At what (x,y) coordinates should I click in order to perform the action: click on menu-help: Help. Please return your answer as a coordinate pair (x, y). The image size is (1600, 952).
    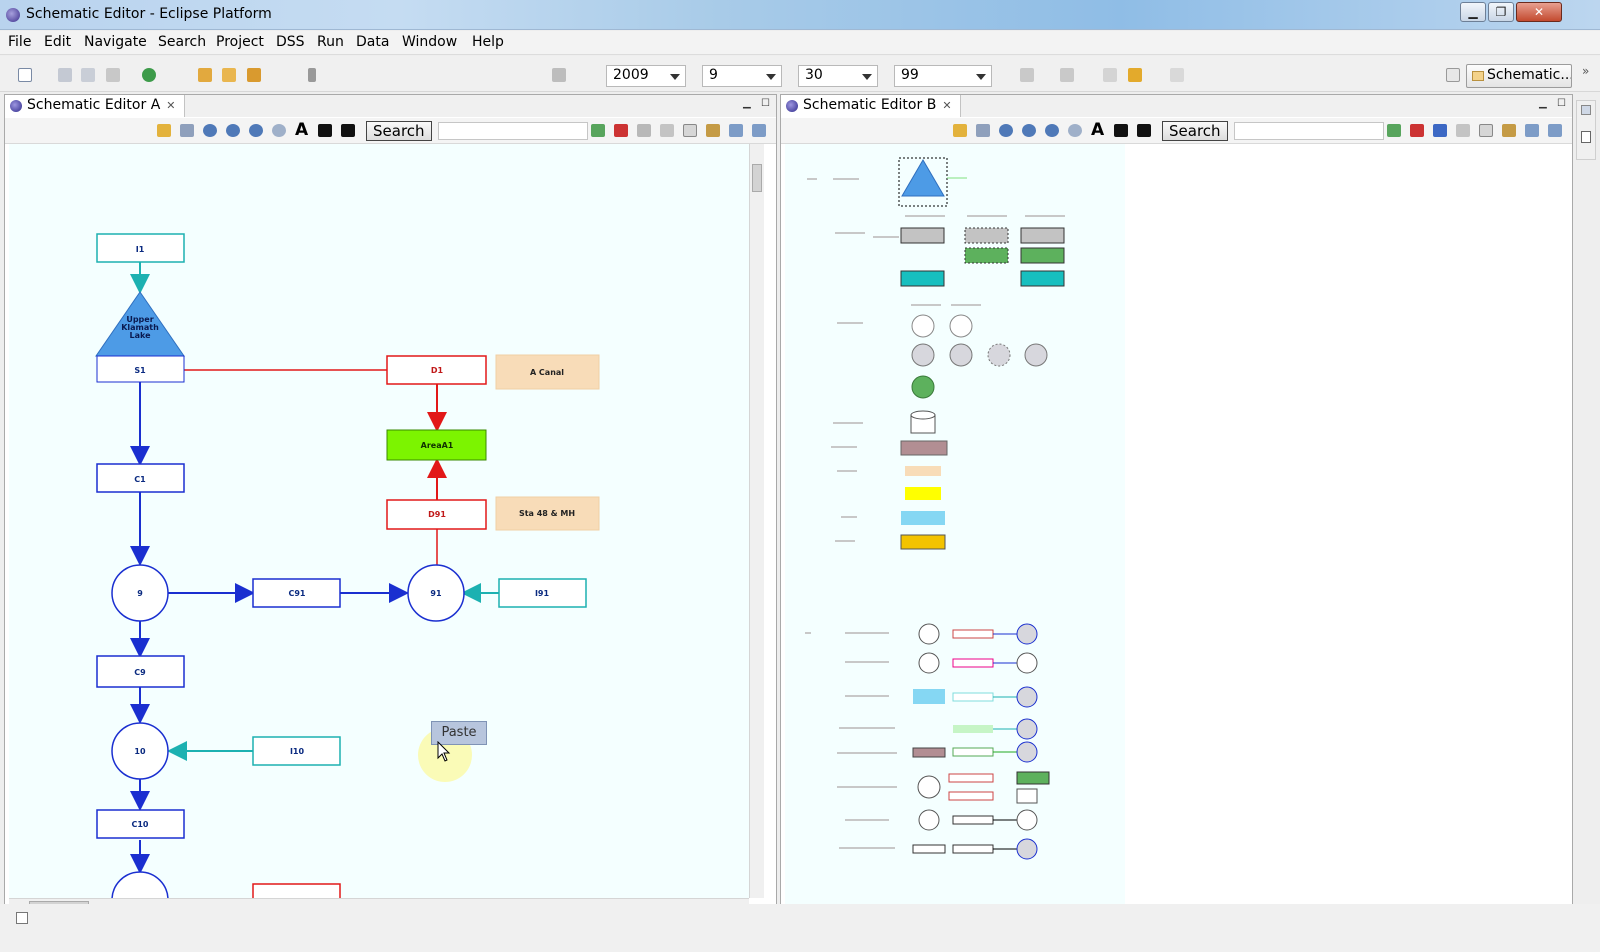
    Looking at the image, I should click on (488, 42).